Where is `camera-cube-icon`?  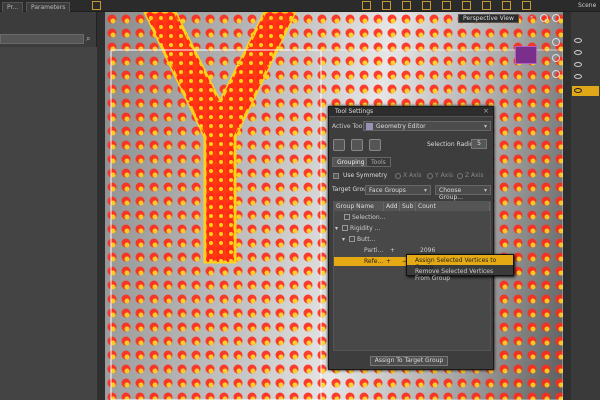 camera-cube-icon is located at coordinates (526, 55).